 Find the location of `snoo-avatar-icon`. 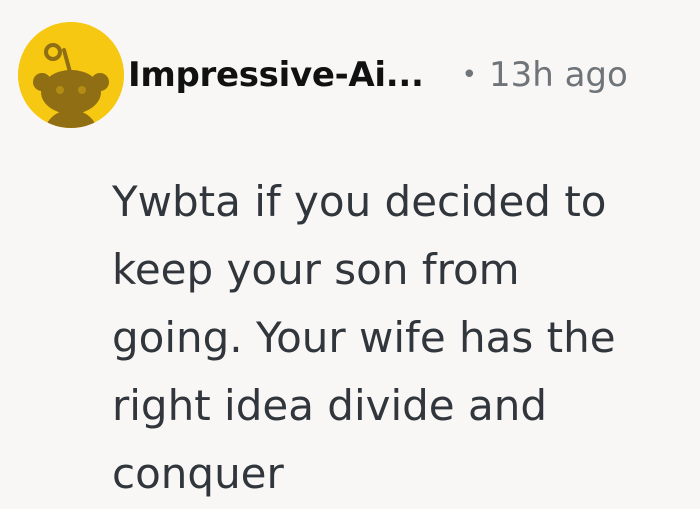

snoo-avatar-icon is located at coordinates (71, 75).